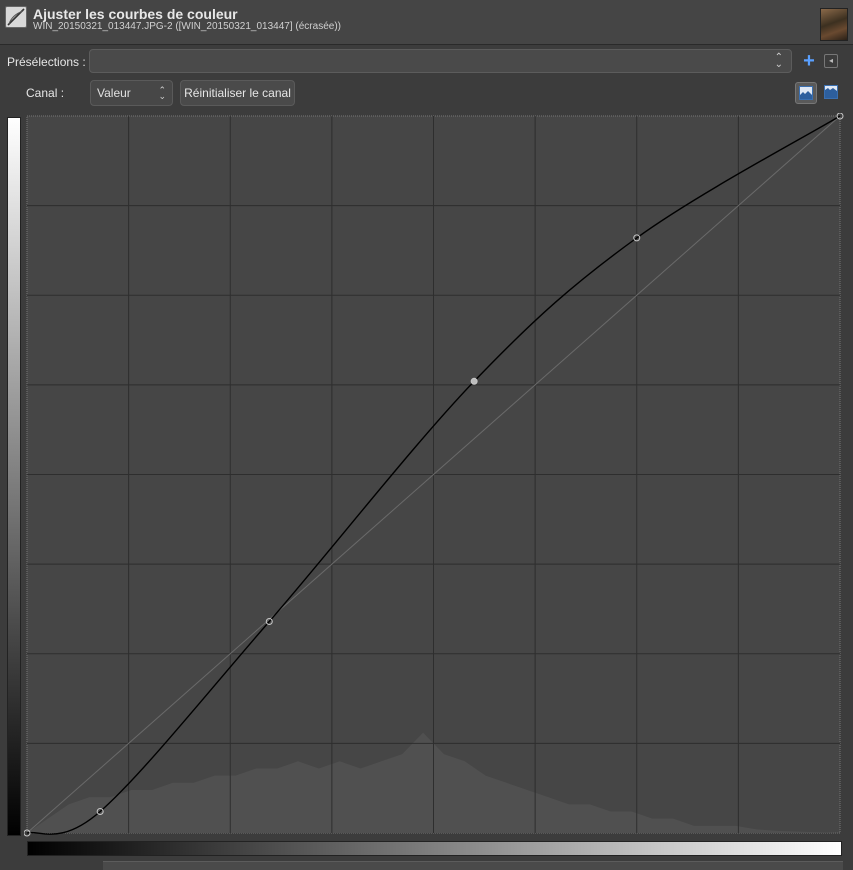 The image size is (853, 870). Describe the element at coordinates (131, 93) in the screenshot. I see `channel-select: Valeur ⌃ ⌄` at that location.